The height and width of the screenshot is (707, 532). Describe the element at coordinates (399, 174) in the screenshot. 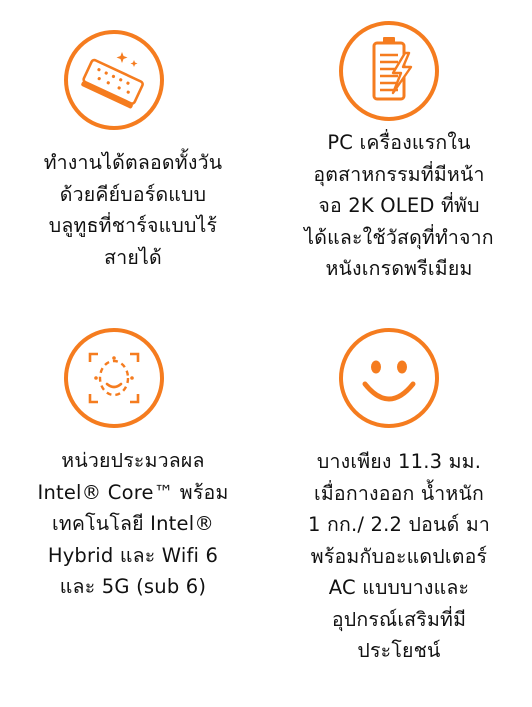

I see `caption-line: อุตสาหกรรมที่มีหน้า` at that location.